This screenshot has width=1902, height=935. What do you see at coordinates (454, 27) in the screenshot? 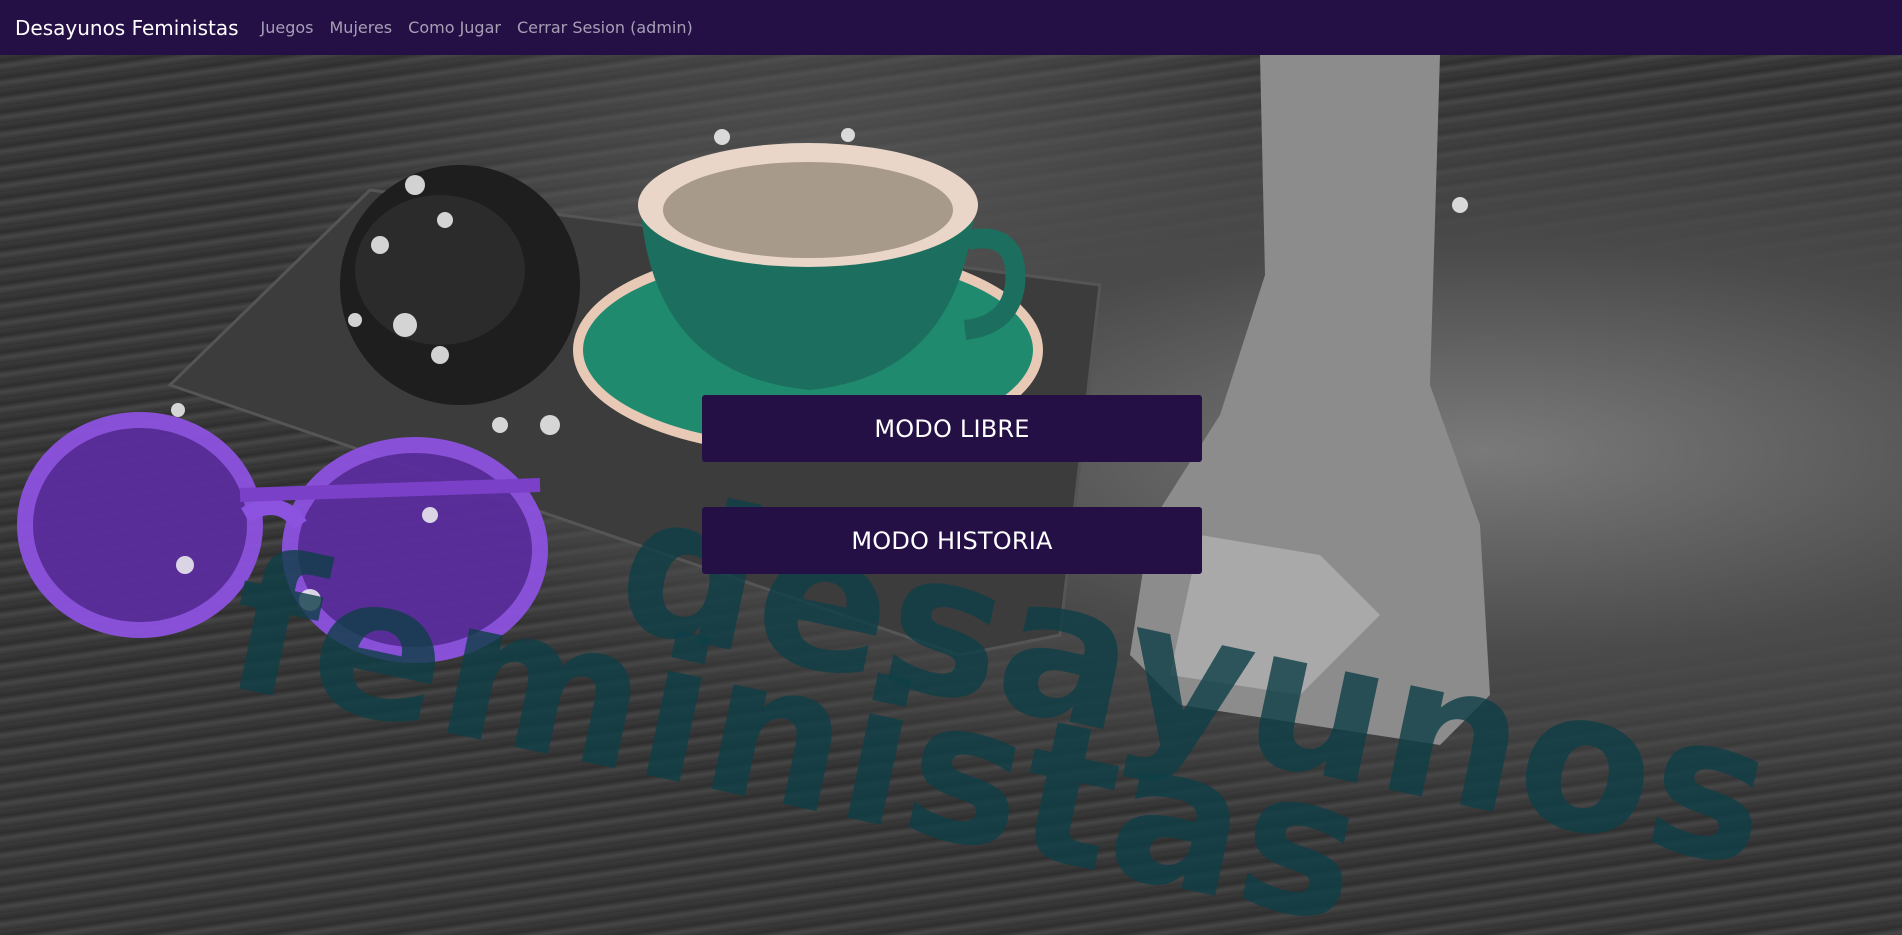
I see `nav-link-como-jugar: Como Jugar` at bounding box center [454, 27].